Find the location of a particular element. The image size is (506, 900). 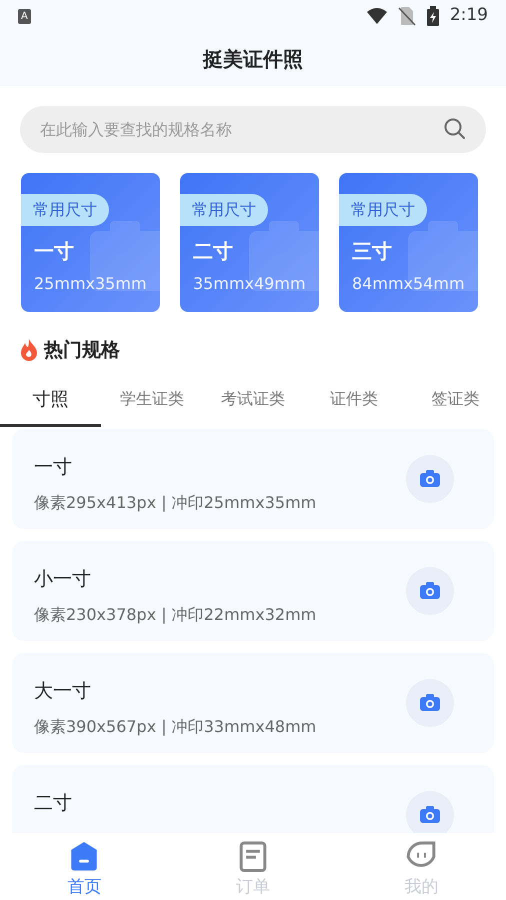

spec-card: 一寸 像素295x413px | 冲印25mmx35mm is located at coordinates (253, 478).